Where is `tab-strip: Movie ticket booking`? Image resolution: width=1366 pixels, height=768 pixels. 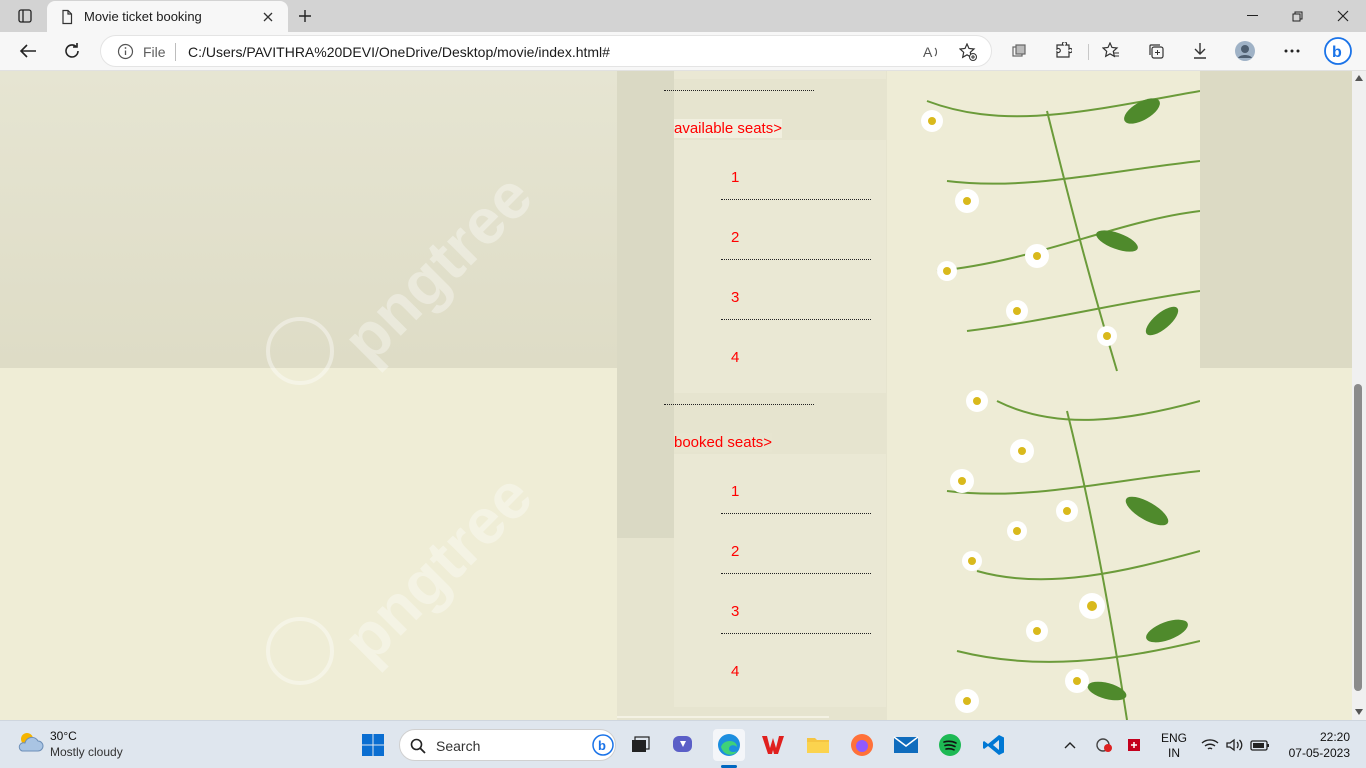 tab-strip: Movie ticket booking is located at coordinates (683, 16).